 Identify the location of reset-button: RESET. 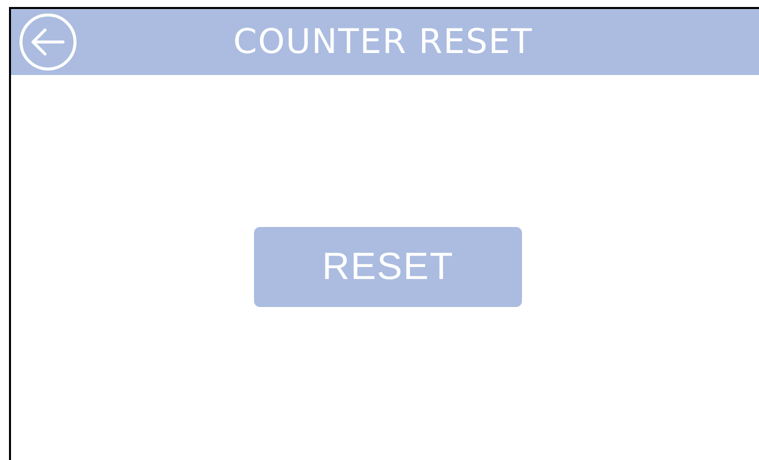
(388, 267).